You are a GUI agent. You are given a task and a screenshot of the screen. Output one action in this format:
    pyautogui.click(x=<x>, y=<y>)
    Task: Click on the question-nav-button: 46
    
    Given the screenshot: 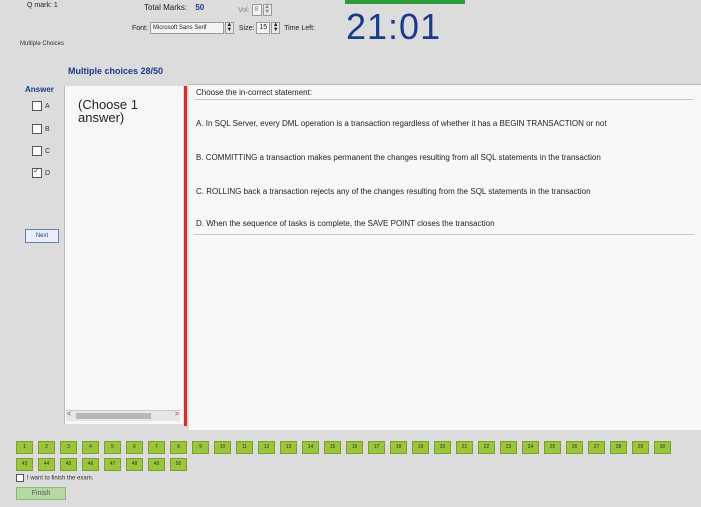 What is the action you would take?
    pyautogui.click(x=90, y=464)
    